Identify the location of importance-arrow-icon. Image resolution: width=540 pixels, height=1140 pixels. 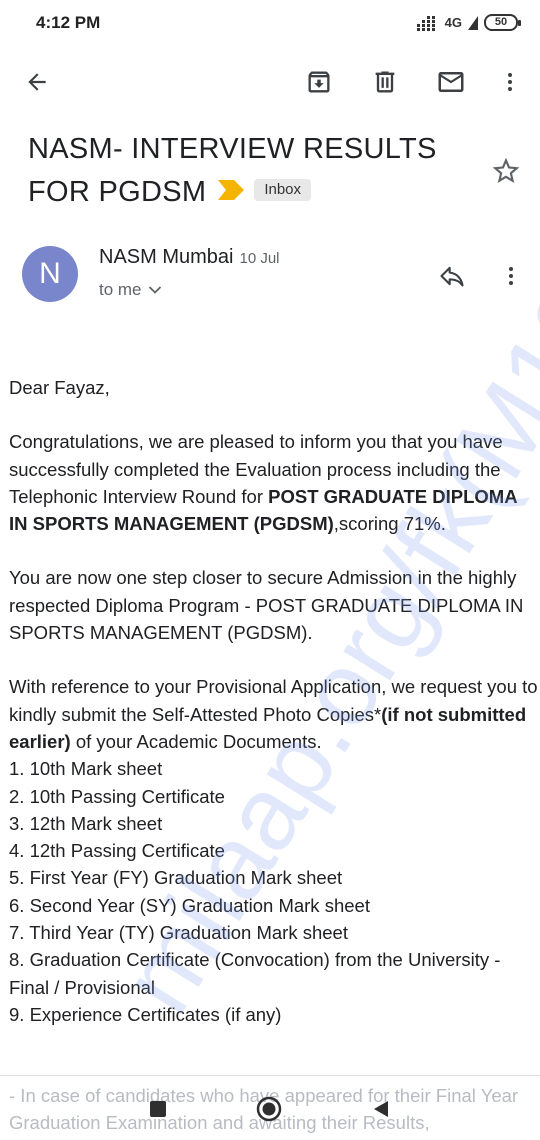
(231, 189).